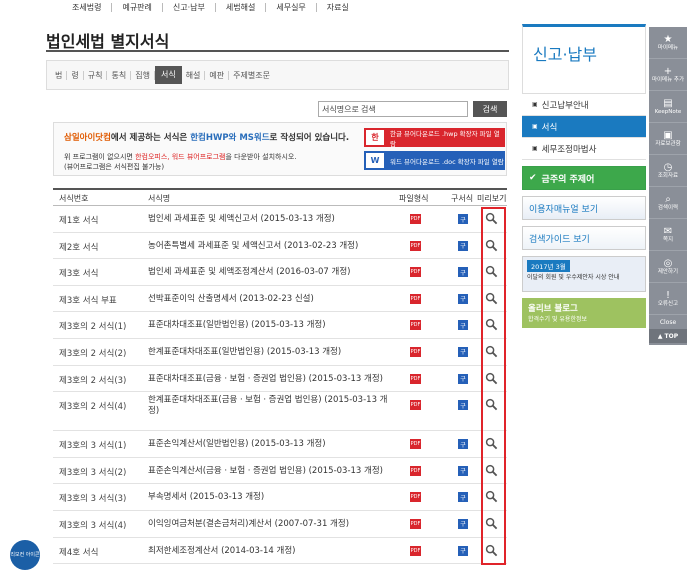 Image resolution: width=700 pixels, height=572 pixels. What do you see at coordinates (584, 208) in the screenshot?
I see `user-manual-banner: 이용자매뉴얼 보기` at bounding box center [584, 208].